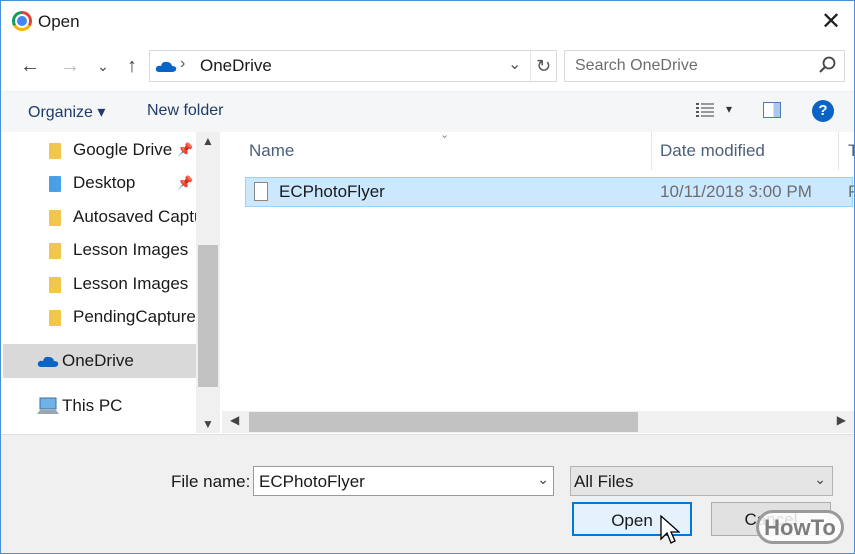 The height and width of the screenshot is (554, 855). What do you see at coordinates (828, 65) in the screenshot?
I see `search-icon` at bounding box center [828, 65].